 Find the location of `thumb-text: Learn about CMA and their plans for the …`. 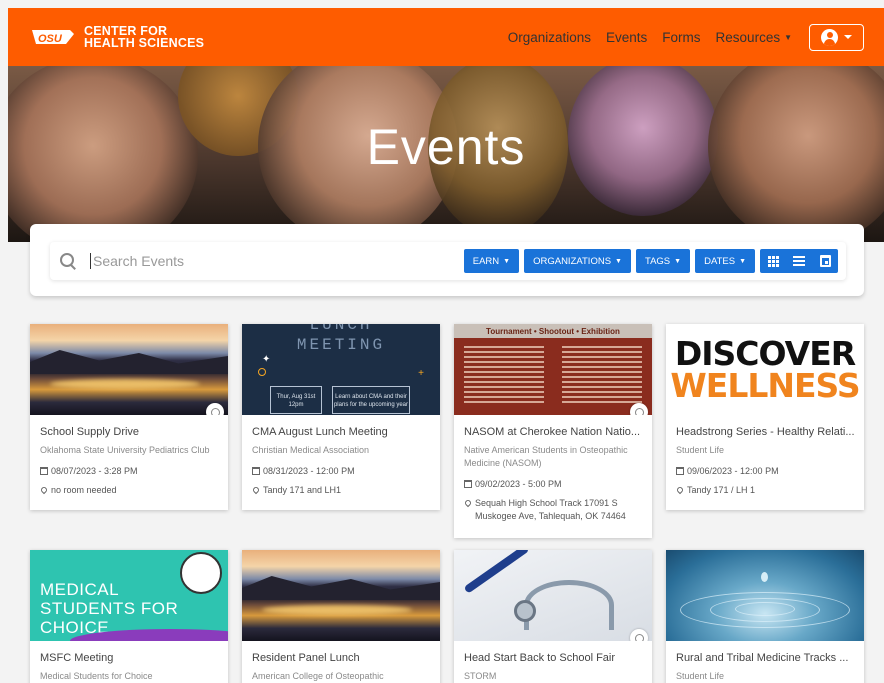

thumb-text: Learn about CMA and their plans for the … is located at coordinates (371, 400).